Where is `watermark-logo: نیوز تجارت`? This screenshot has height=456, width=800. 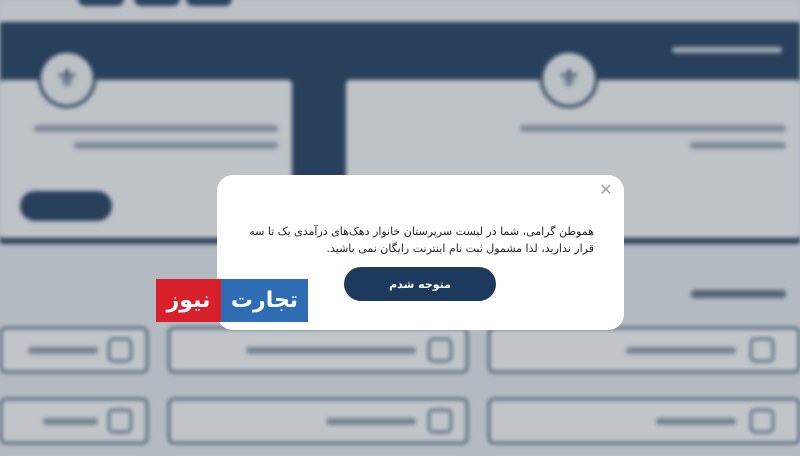 watermark-logo: نیوز تجارت is located at coordinates (232, 300).